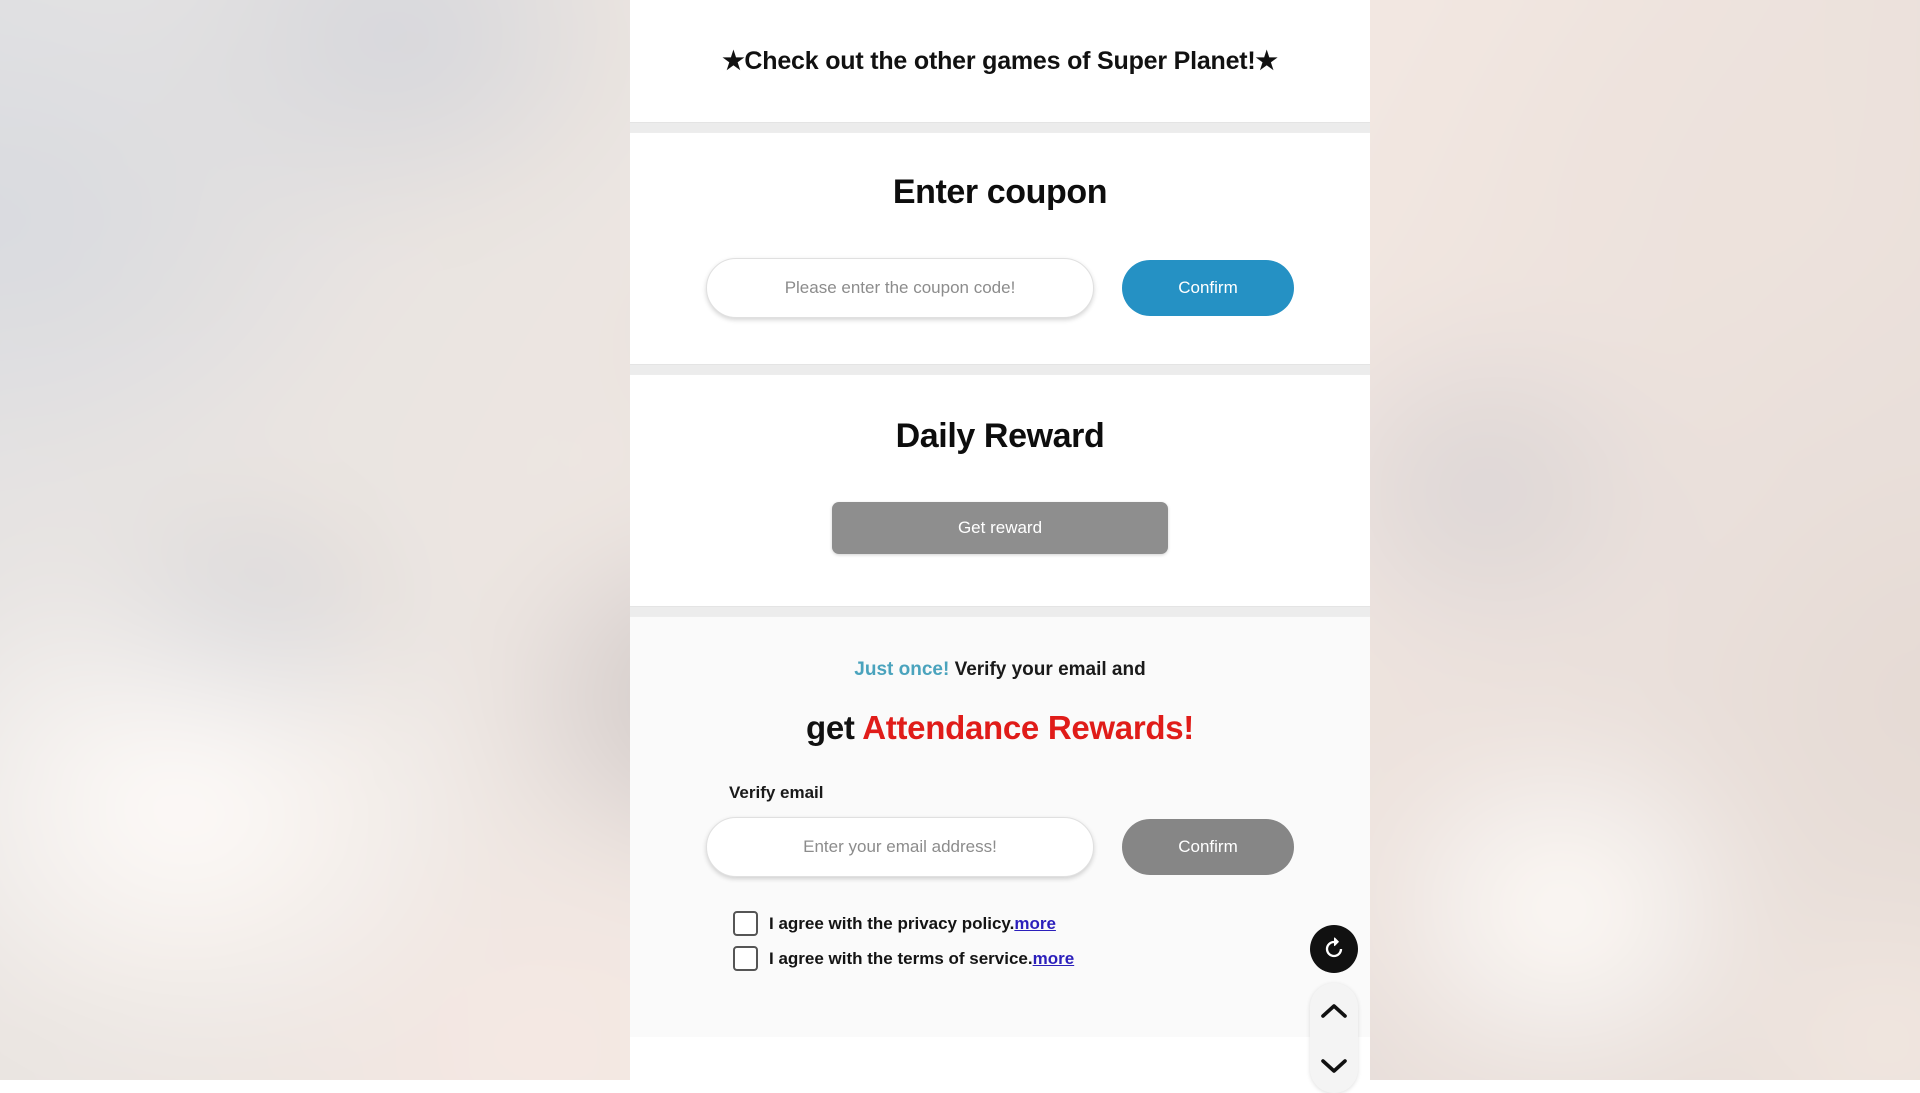  I want to click on terms-of-service-checkbox, so click(745, 958).